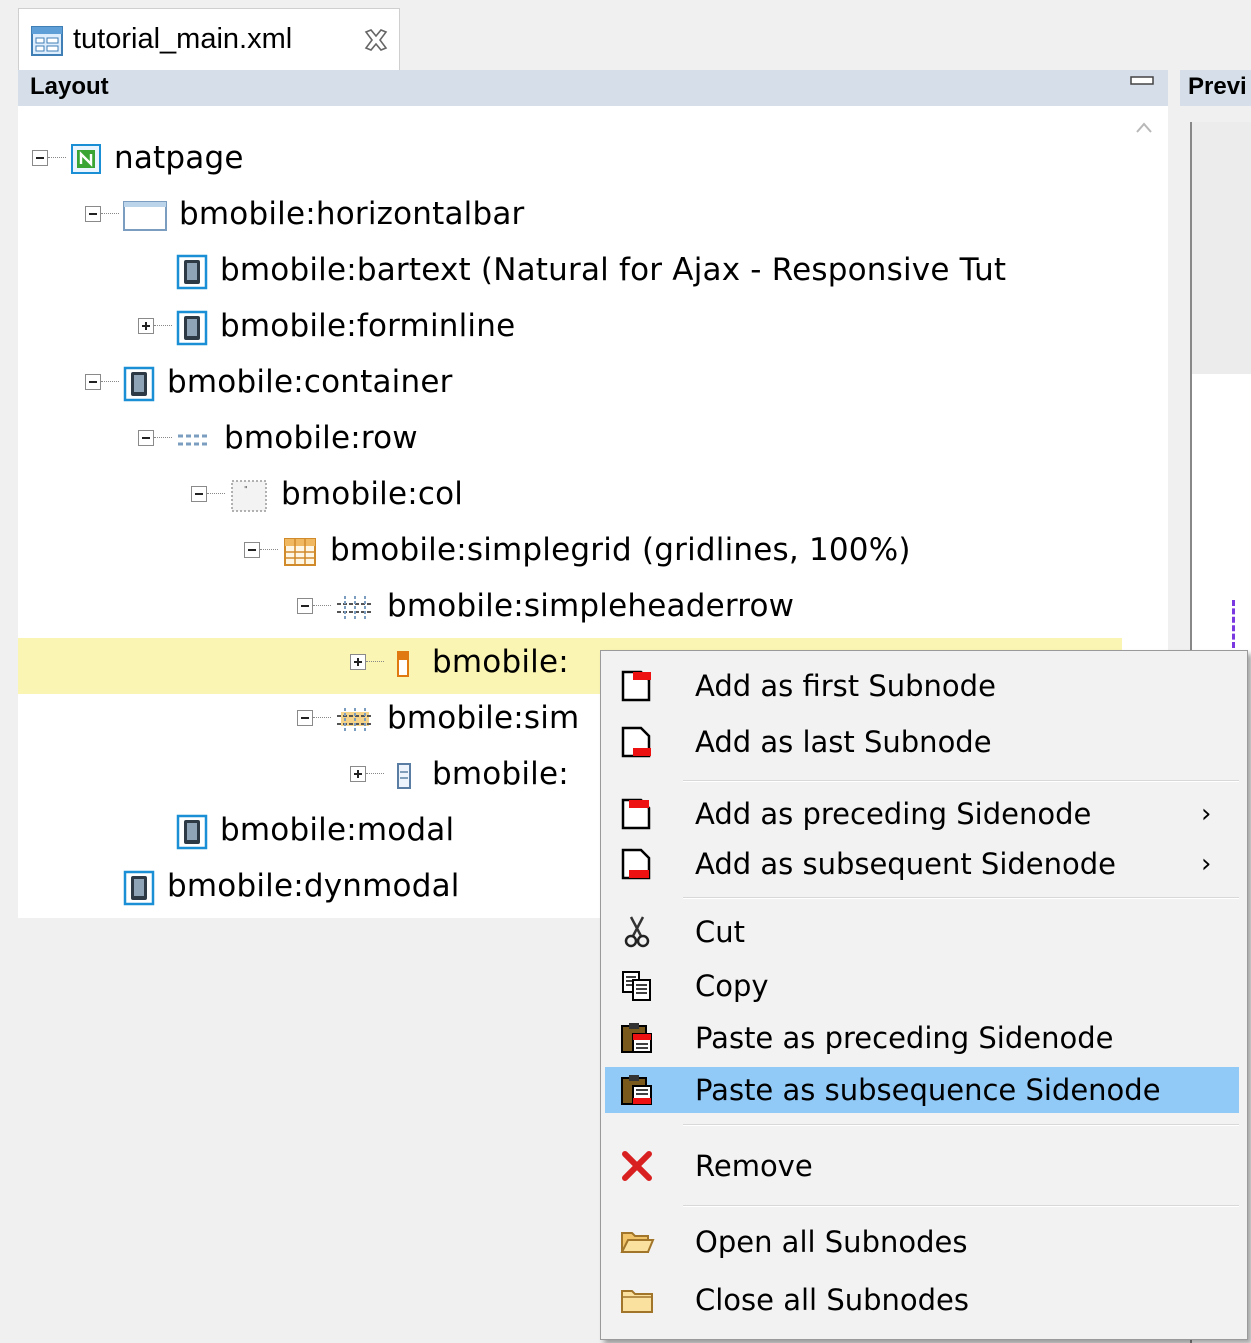 The height and width of the screenshot is (1343, 1251). I want to click on menu-item-label: Add as last Subnode, so click(843, 742).